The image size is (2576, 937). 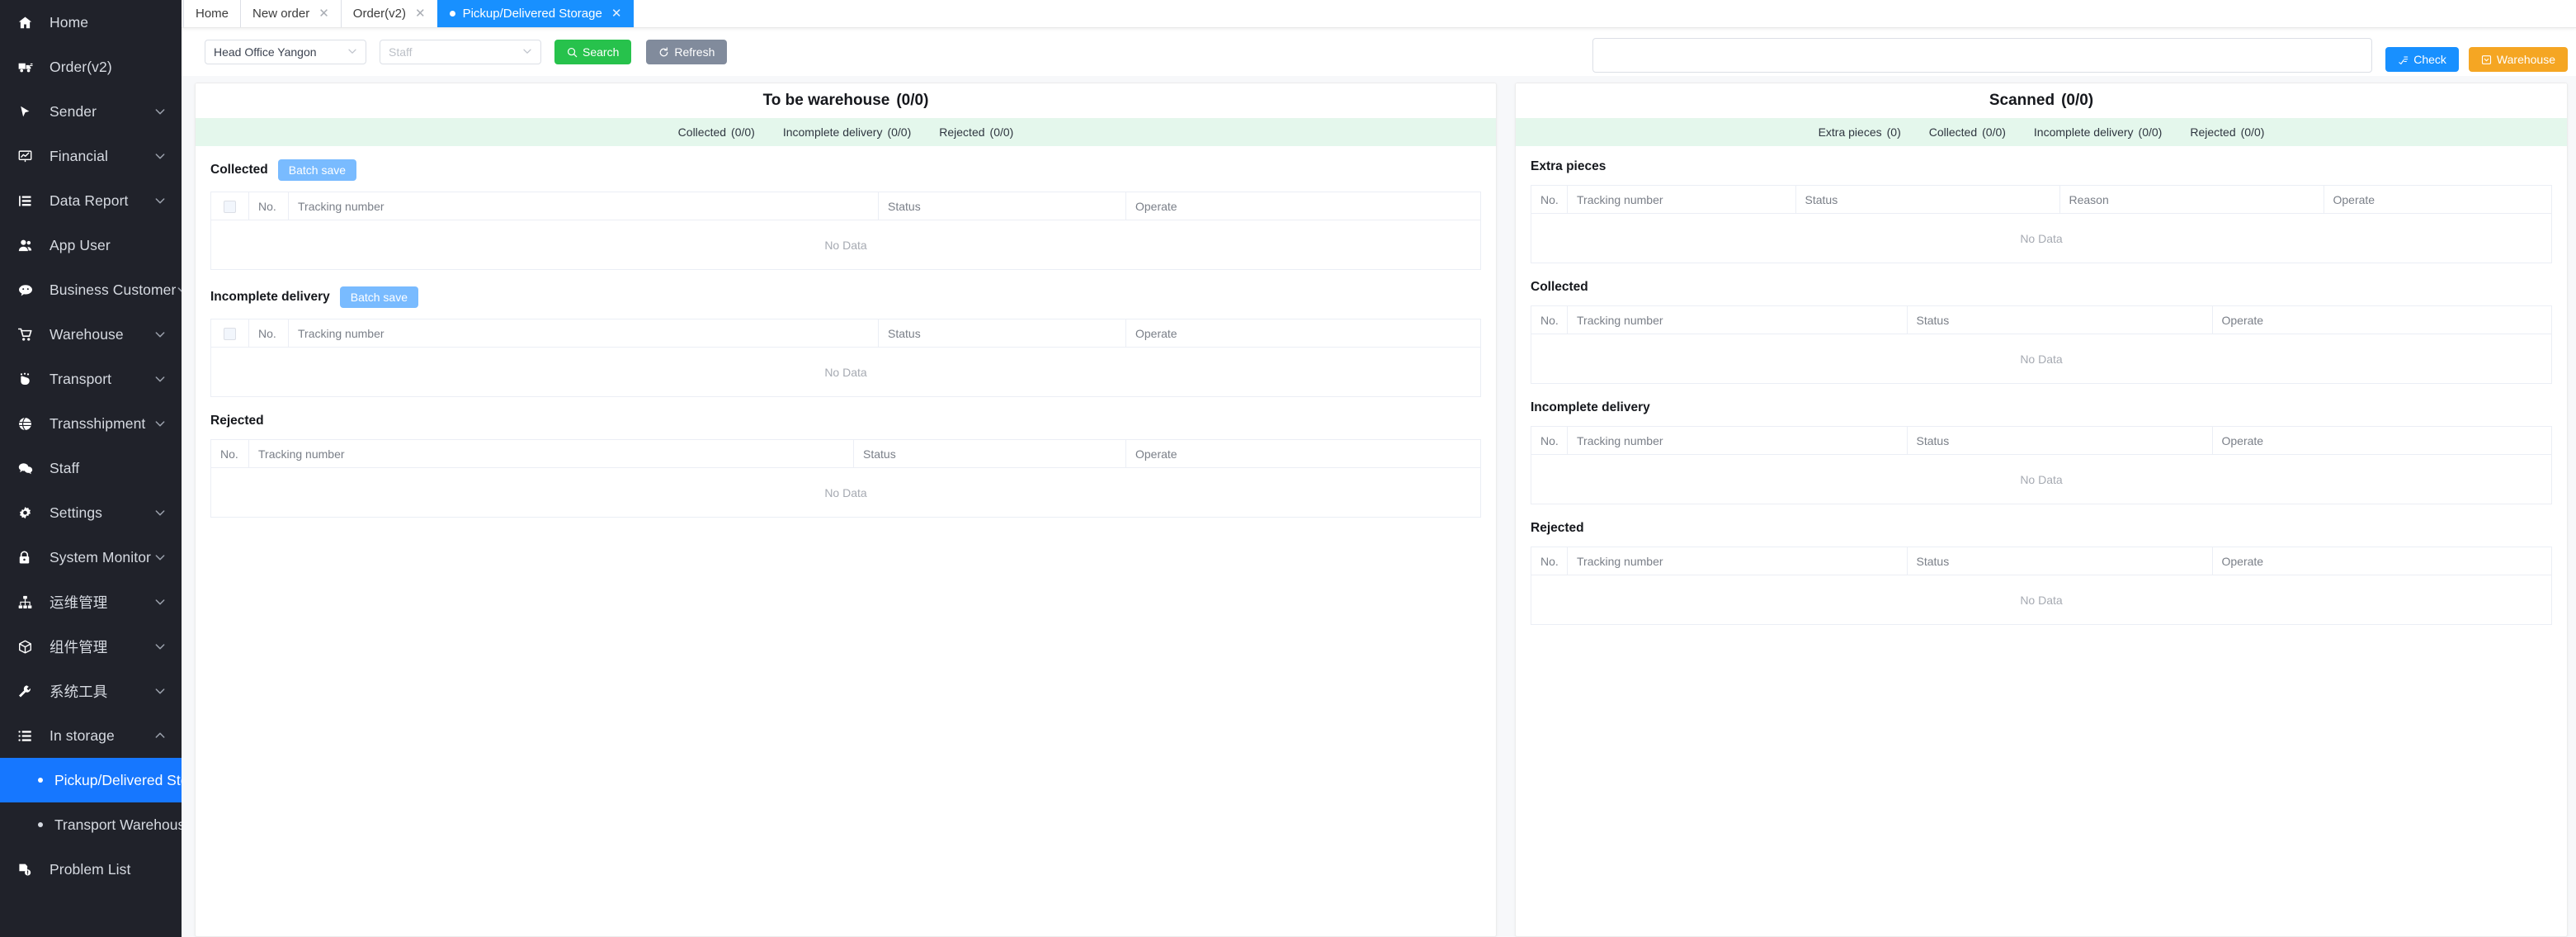 What do you see at coordinates (79, 603) in the screenshot?
I see `sidebar-item-label: 运维管理` at bounding box center [79, 603].